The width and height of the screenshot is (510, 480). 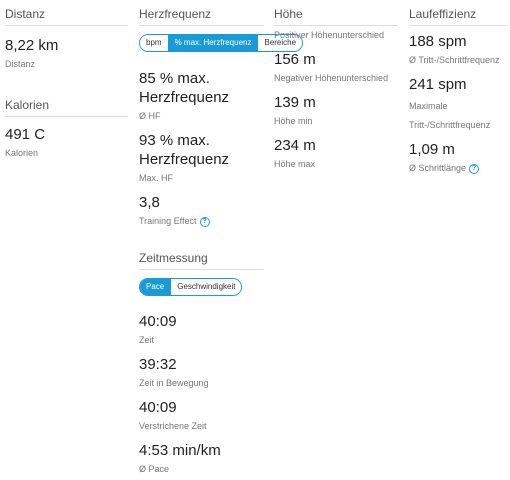 I want to click on timing-toggle: Pace Geschwindigkeit, so click(x=201, y=286).